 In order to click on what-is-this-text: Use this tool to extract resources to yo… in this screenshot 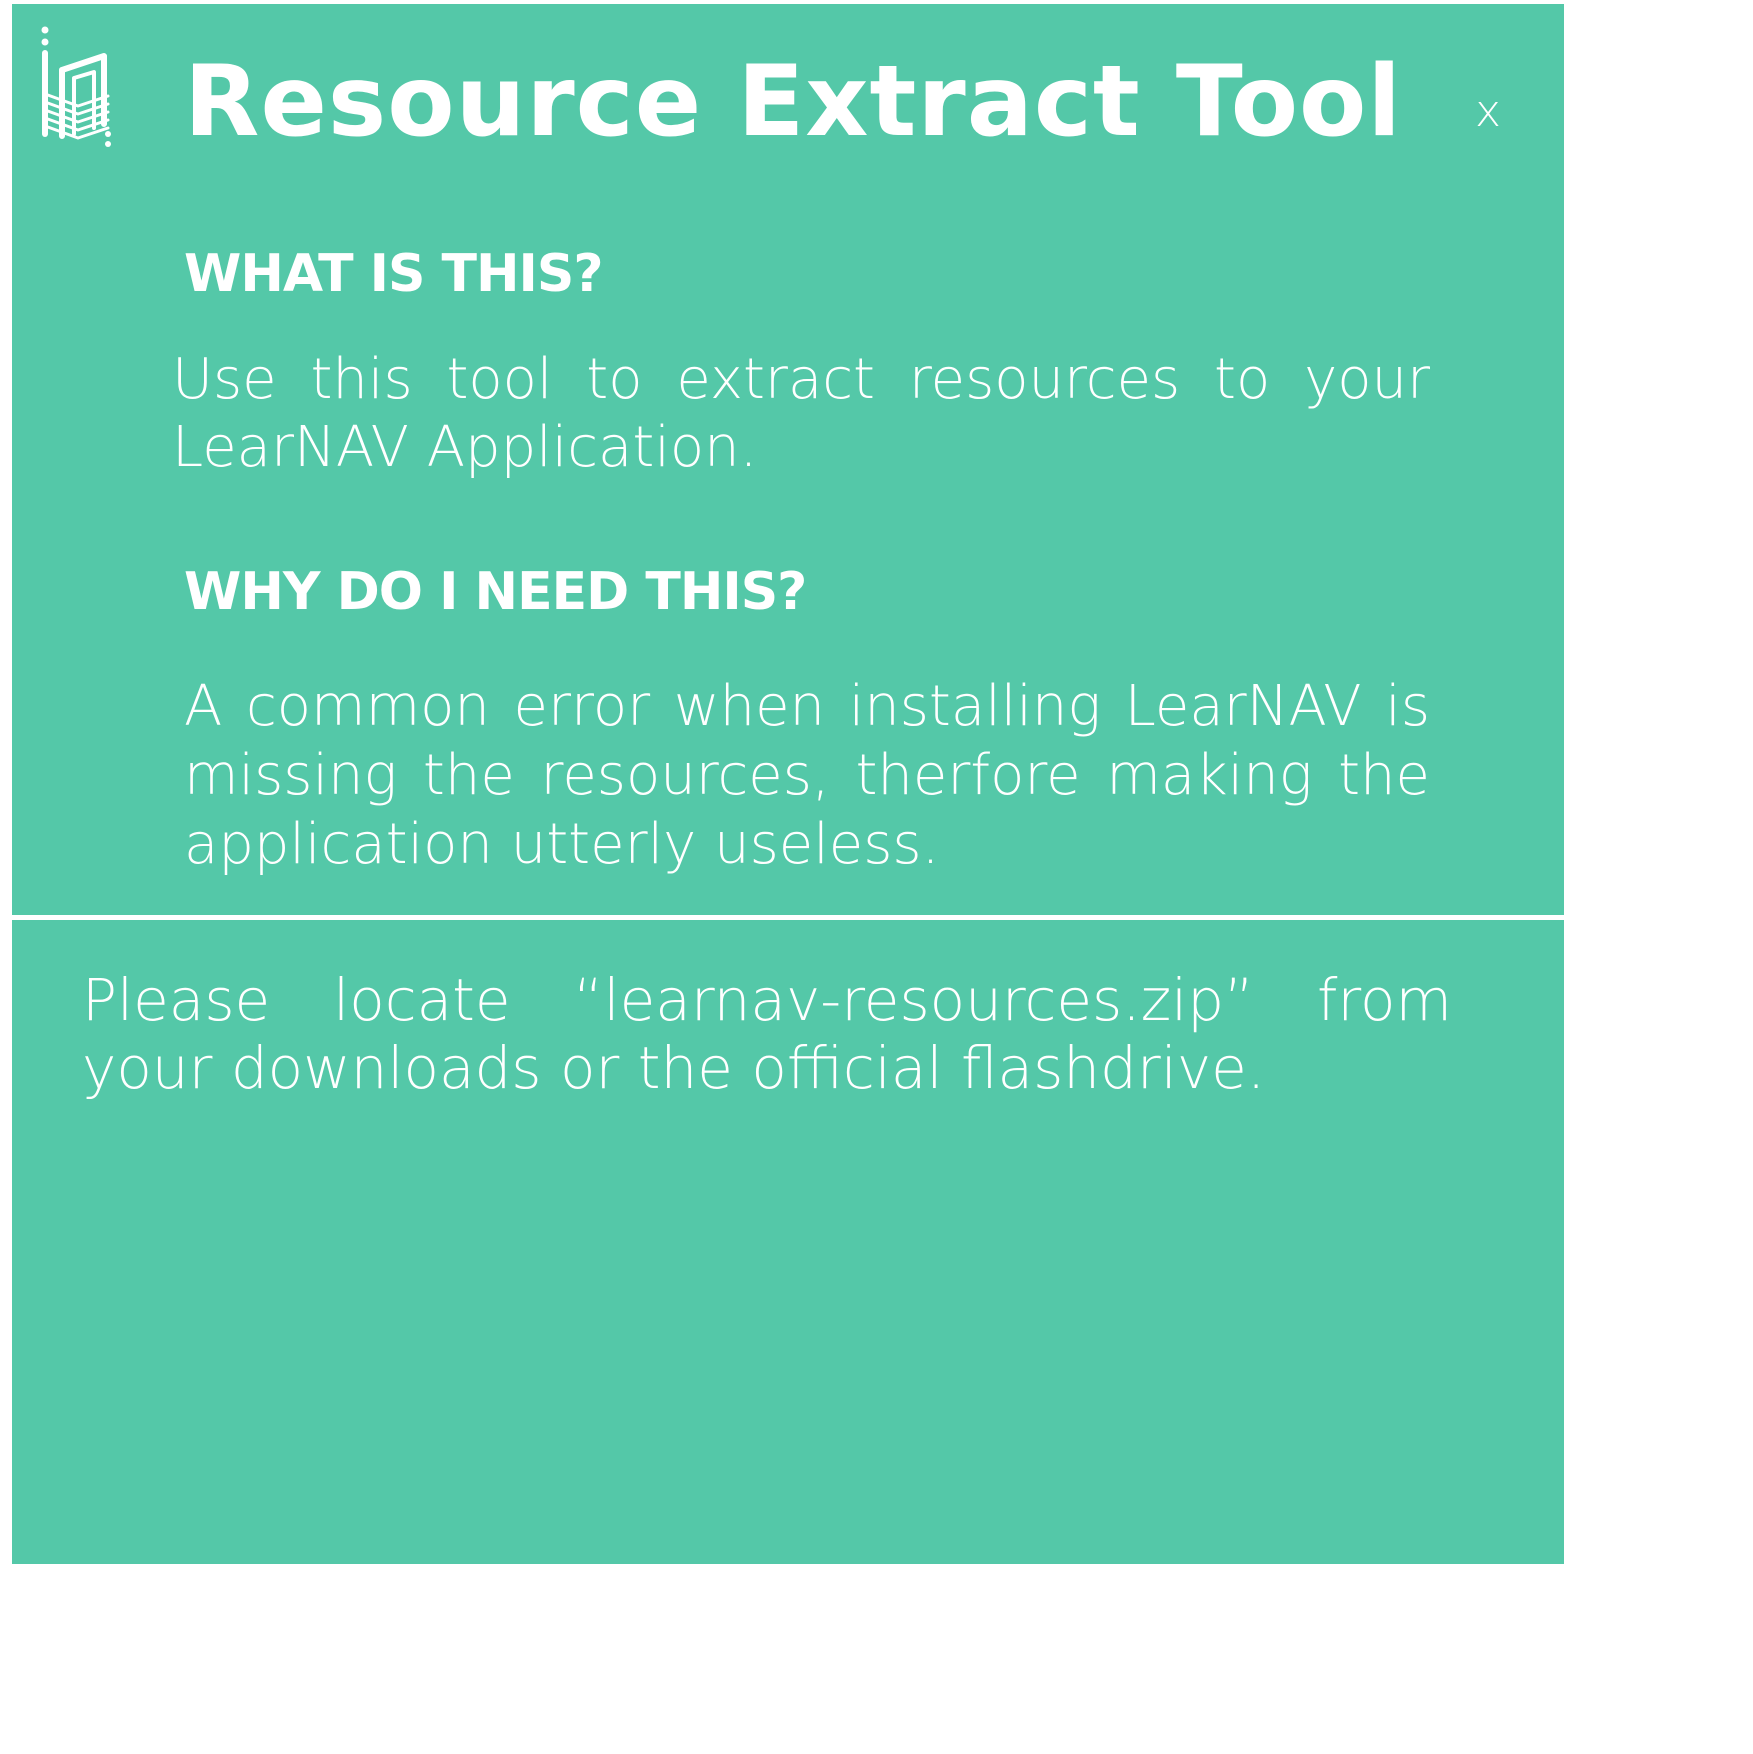, I will do `click(801, 413)`.